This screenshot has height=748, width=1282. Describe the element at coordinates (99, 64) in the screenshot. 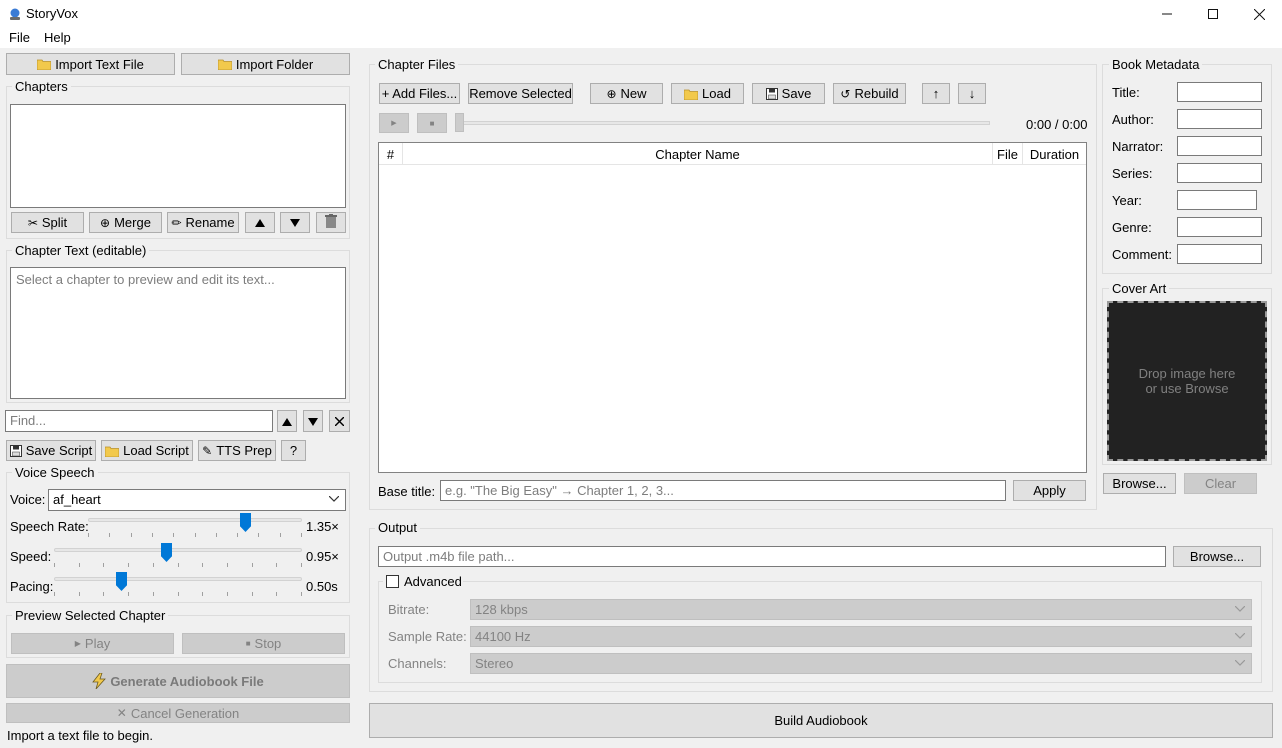

I see `import-text-file-label: Import Text File` at that location.